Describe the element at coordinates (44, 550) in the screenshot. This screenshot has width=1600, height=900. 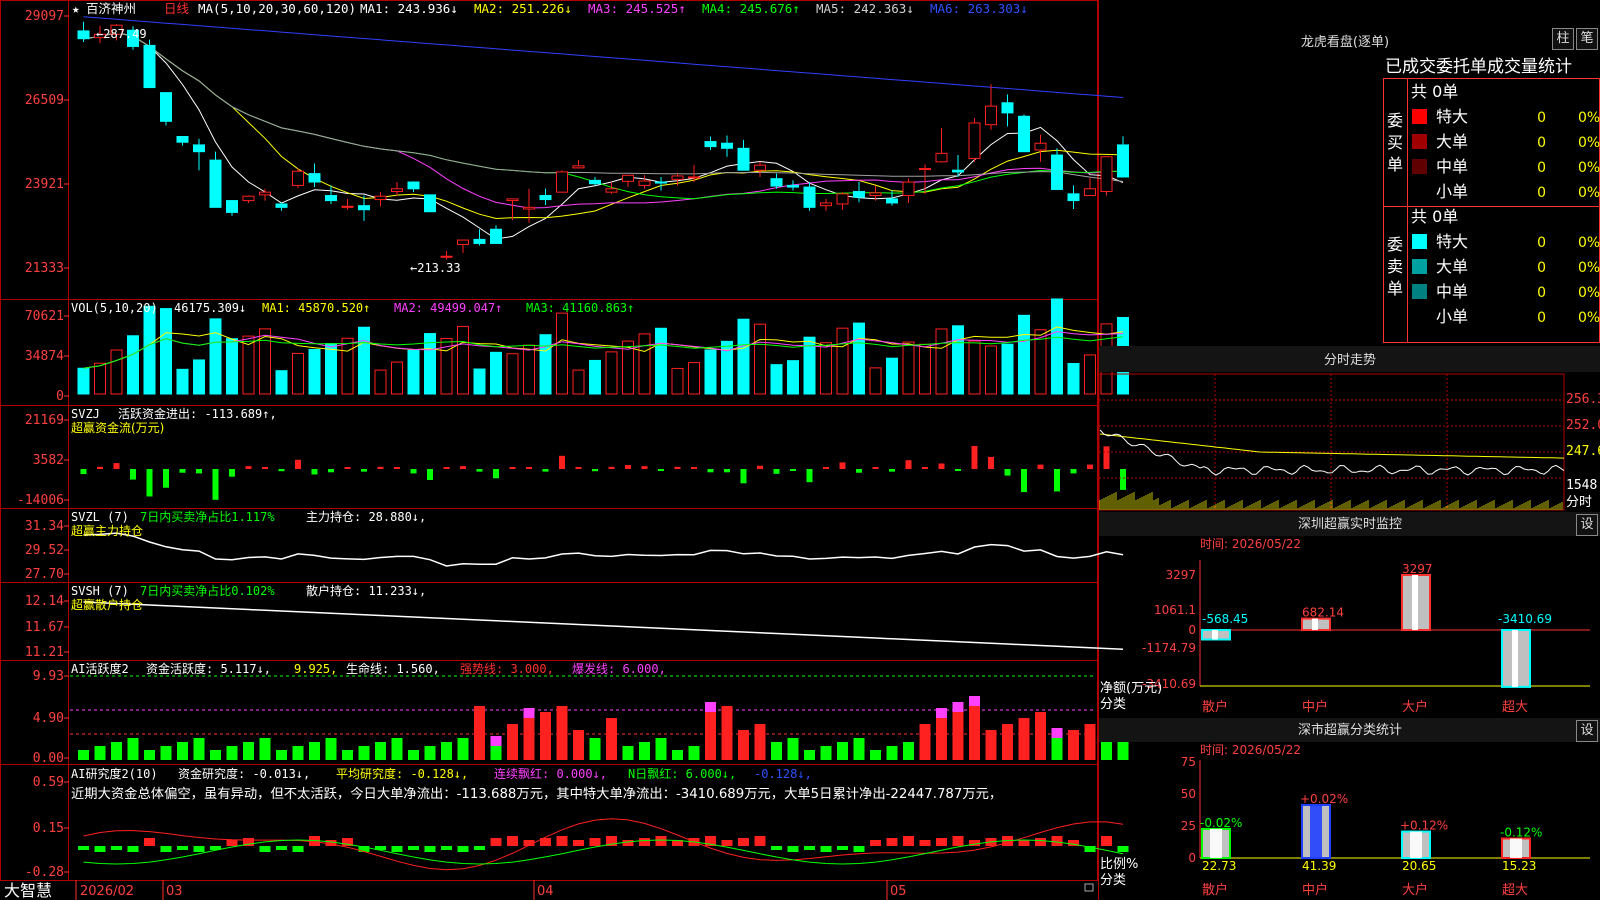
I see `svzl-tick-2: 29.52` at that location.